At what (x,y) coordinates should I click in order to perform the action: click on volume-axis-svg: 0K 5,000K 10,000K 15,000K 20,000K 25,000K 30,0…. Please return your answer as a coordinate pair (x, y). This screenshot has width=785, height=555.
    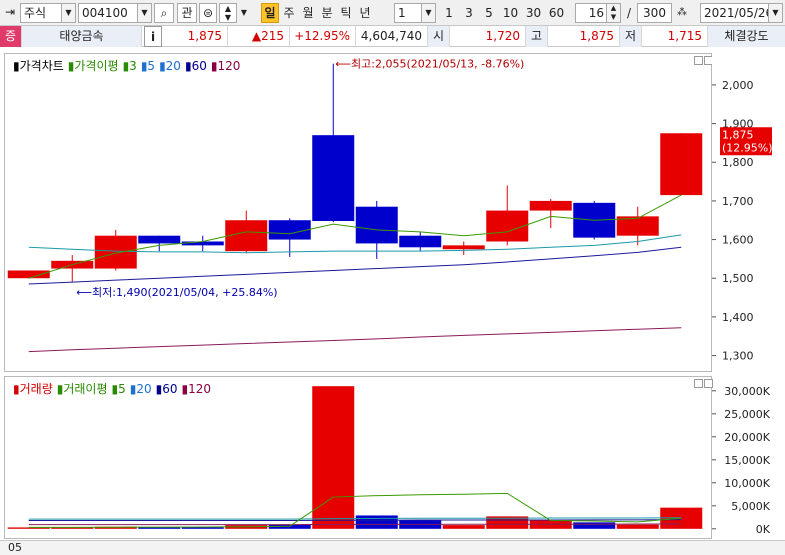
    Looking at the image, I should click on (741, 460).